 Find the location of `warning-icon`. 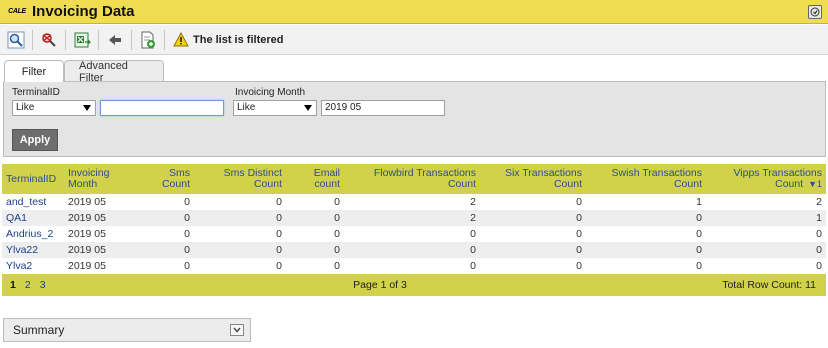

warning-icon is located at coordinates (181, 39).